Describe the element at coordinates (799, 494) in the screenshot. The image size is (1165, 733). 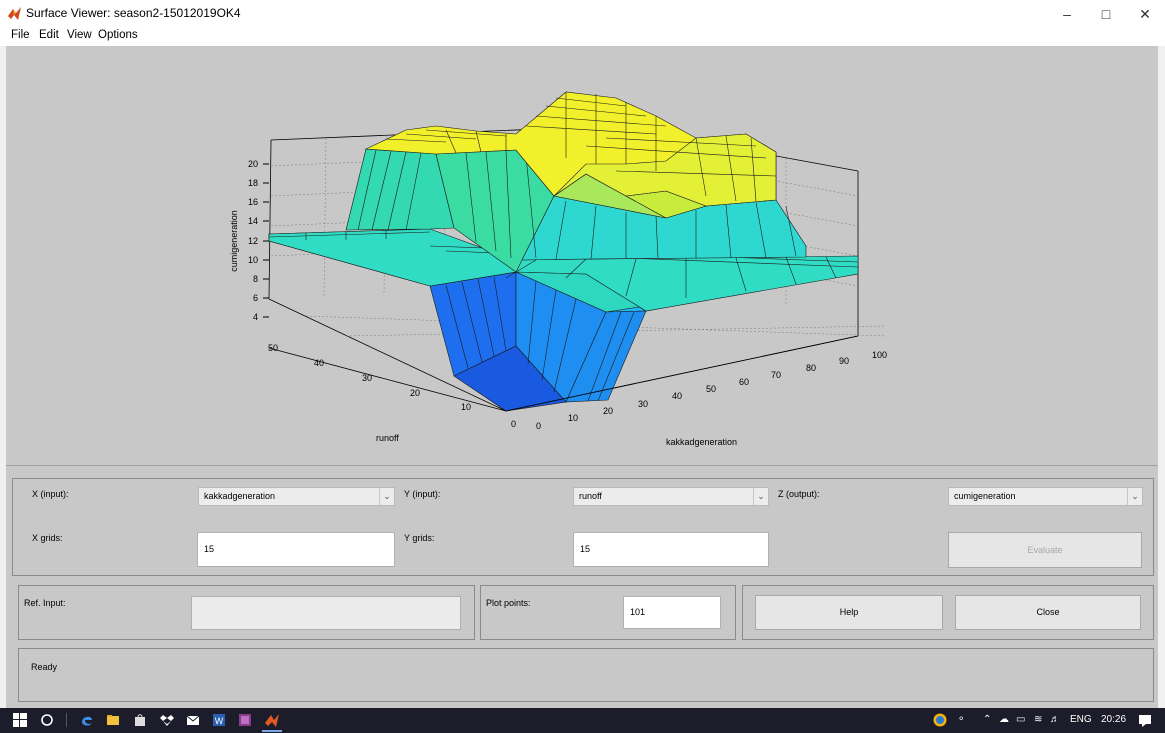
I see `z-output-label: Z (output):` at that location.